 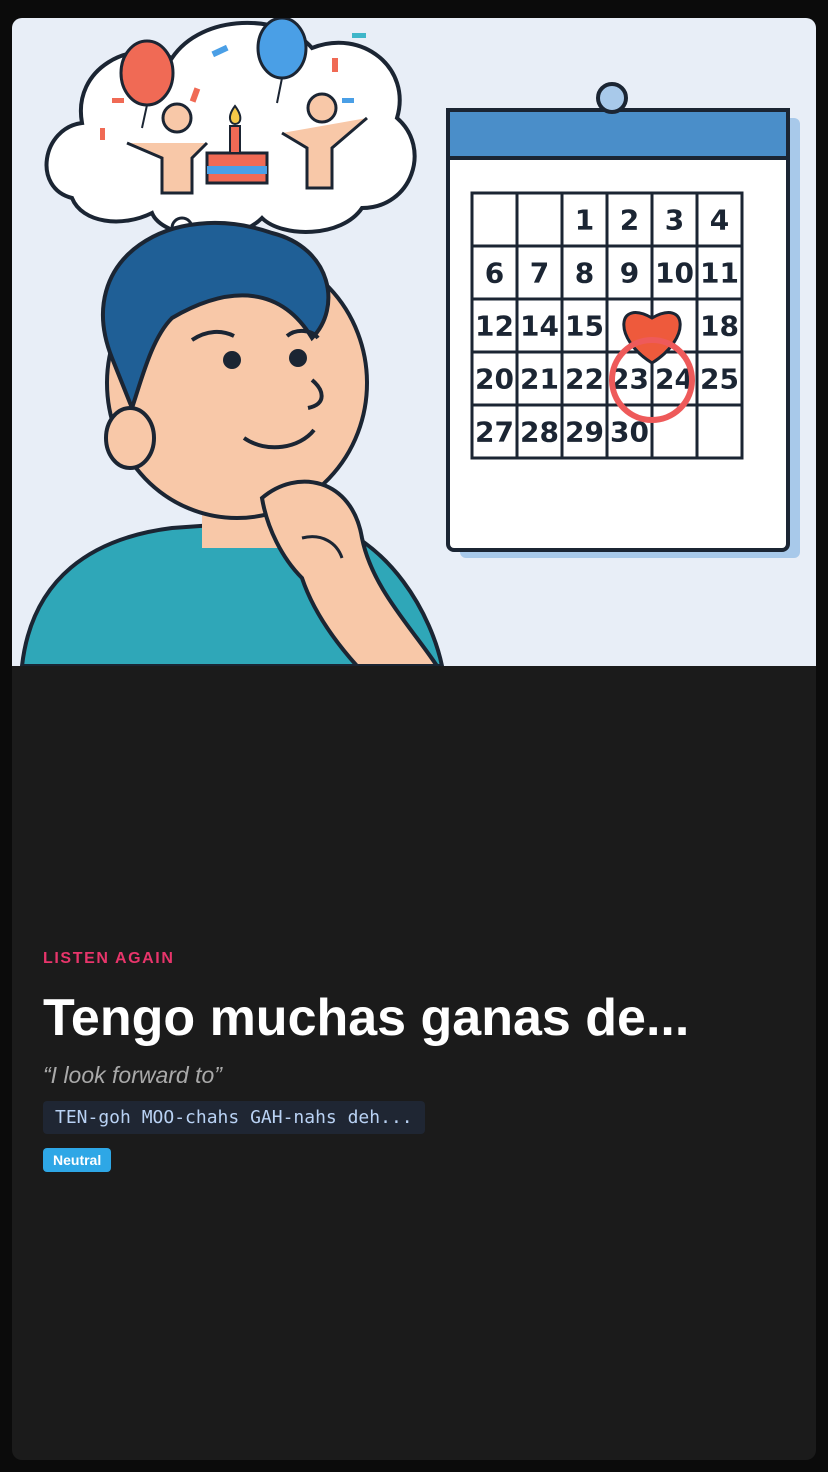 I want to click on calendar-day-number: 12, so click(x=494, y=326).